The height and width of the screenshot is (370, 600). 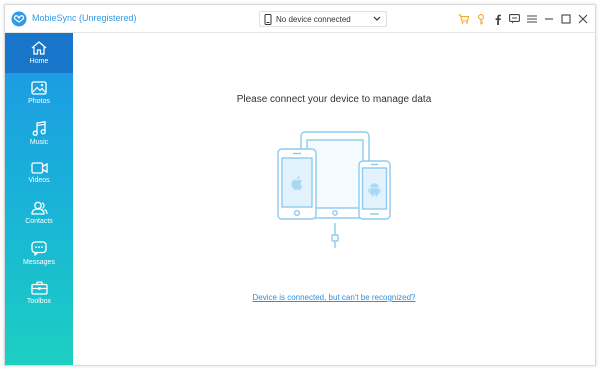 What do you see at coordinates (39, 301) in the screenshot?
I see `sidebar-item-label: Toolbox` at bounding box center [39, 301].